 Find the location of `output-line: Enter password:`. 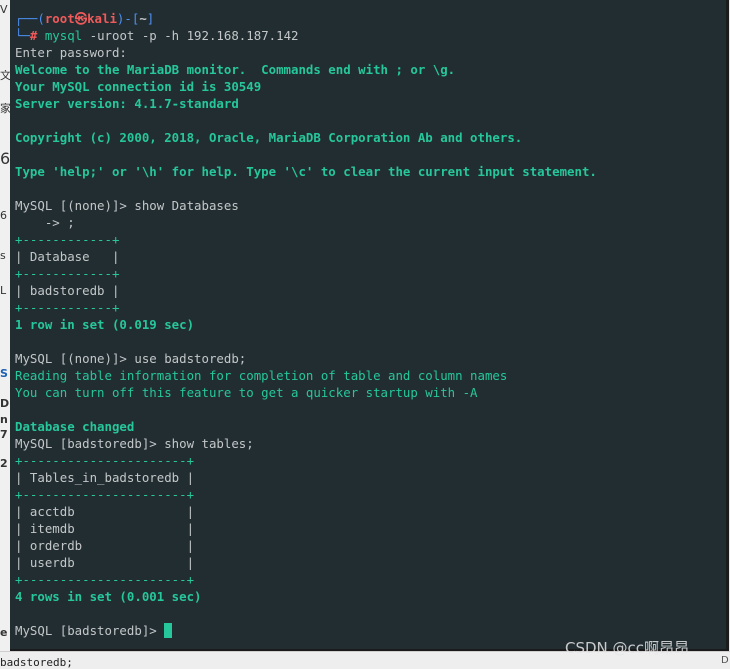

output-line: Enter password: is located at coordinates (71, 52).